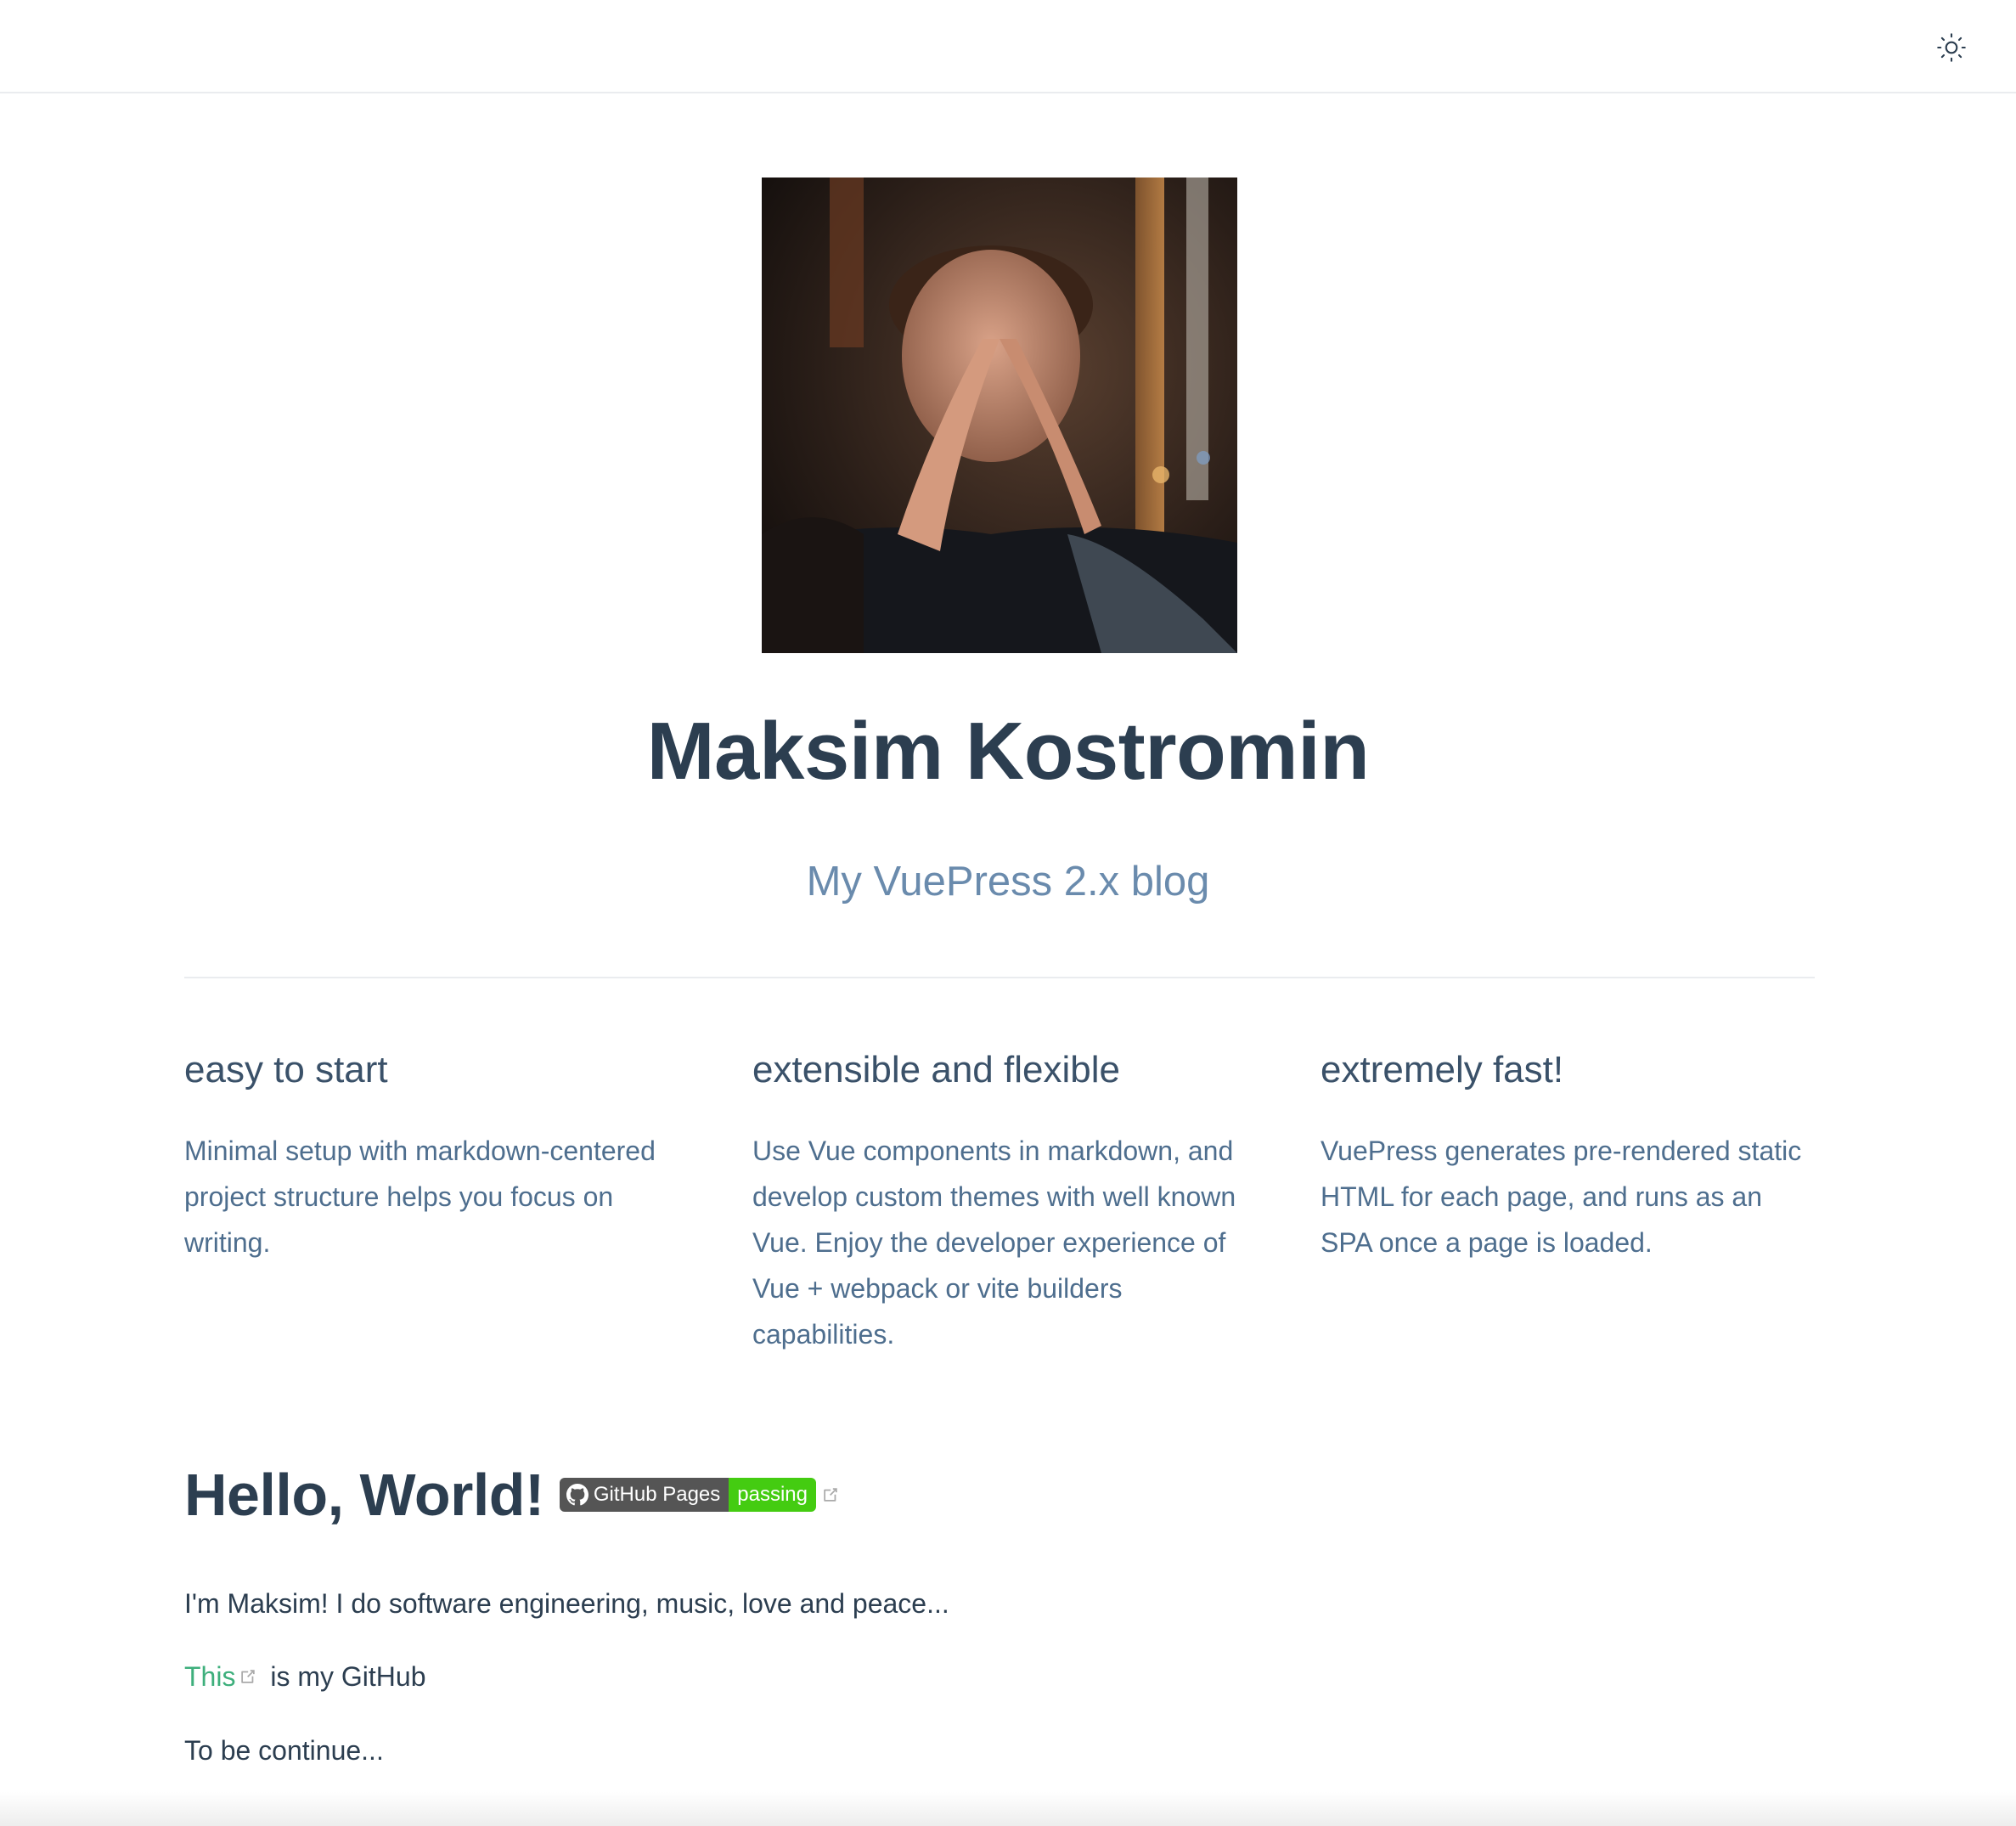  Describe the element at coordinates (1008, 1809) in the screenshot. I see `bottom-shadow` at that location.